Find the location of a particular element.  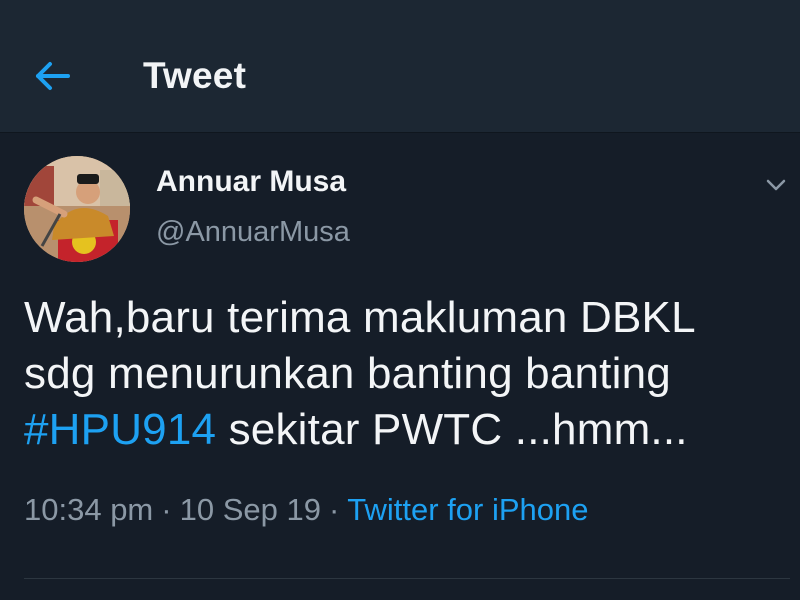

tweet-date: 10 Sep 19 is located at coordinates (250, 509).